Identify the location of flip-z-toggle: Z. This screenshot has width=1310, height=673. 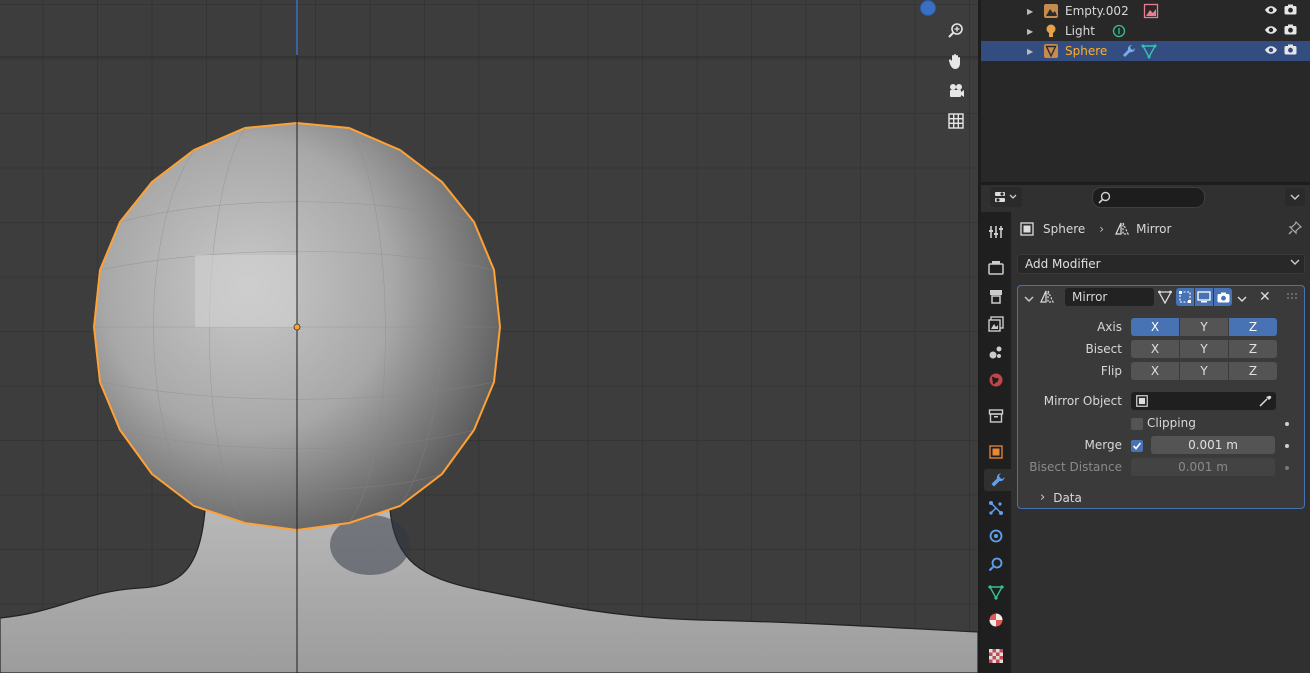
(1253, 371).